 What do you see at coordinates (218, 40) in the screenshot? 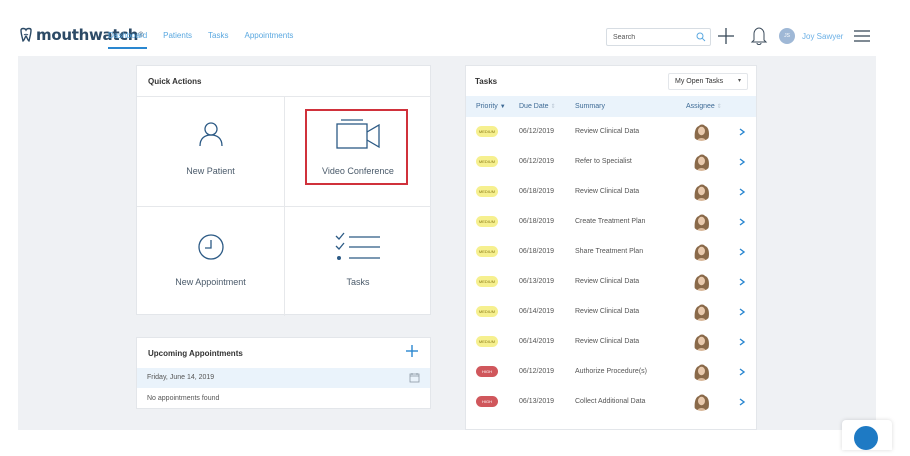
I see `nav-tasks: Tasks` at bounding box center [218, 40].